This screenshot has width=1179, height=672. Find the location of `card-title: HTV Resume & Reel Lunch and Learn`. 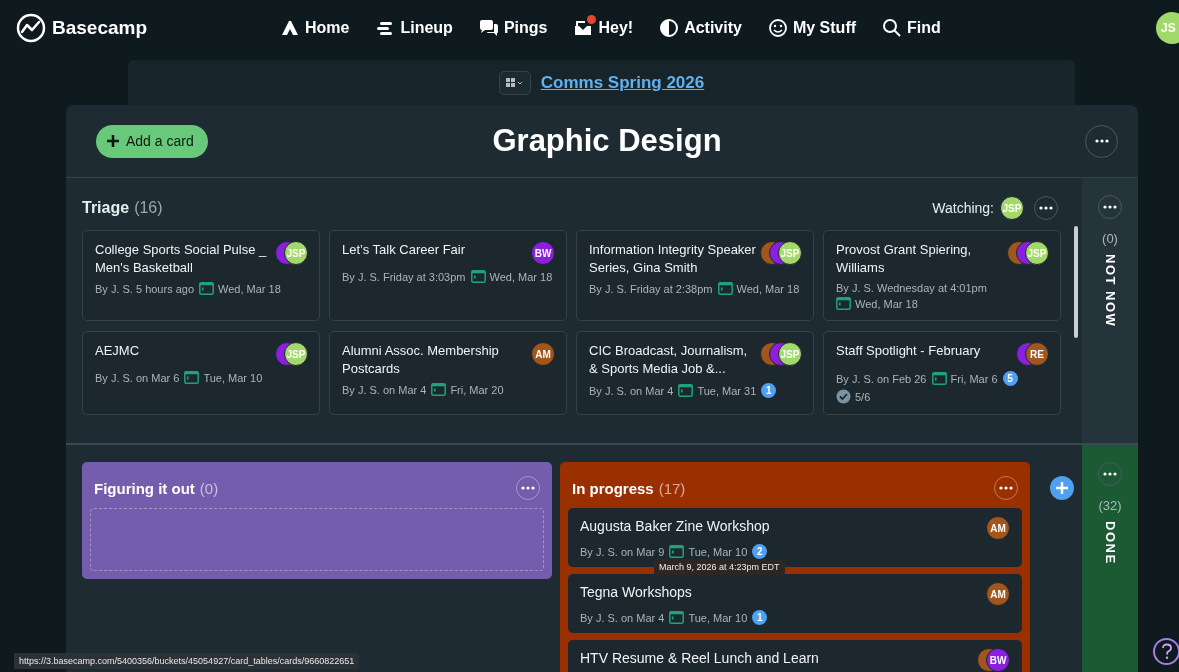

card-title: HTV Resume & Reel Lunch and Learn is located at coordinates (699, 658).